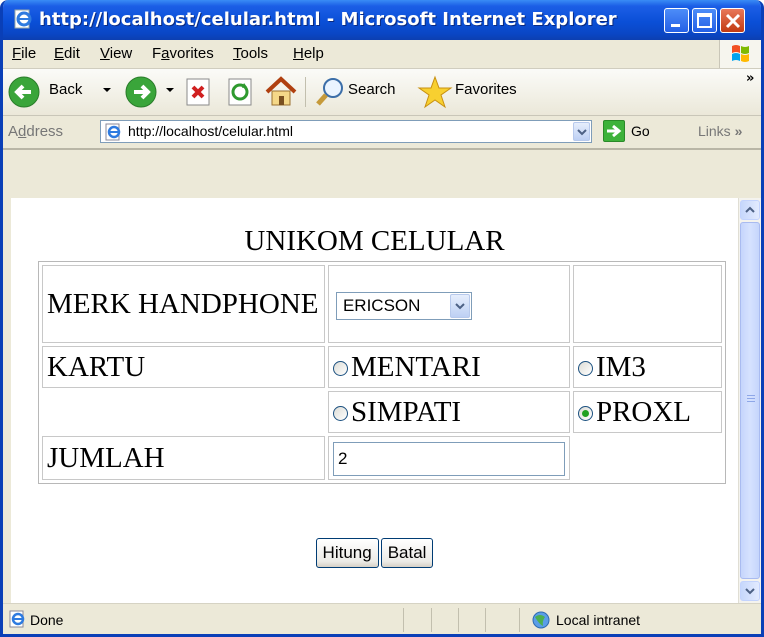  I want to click on select-dropdown-button, so click(459, 305).